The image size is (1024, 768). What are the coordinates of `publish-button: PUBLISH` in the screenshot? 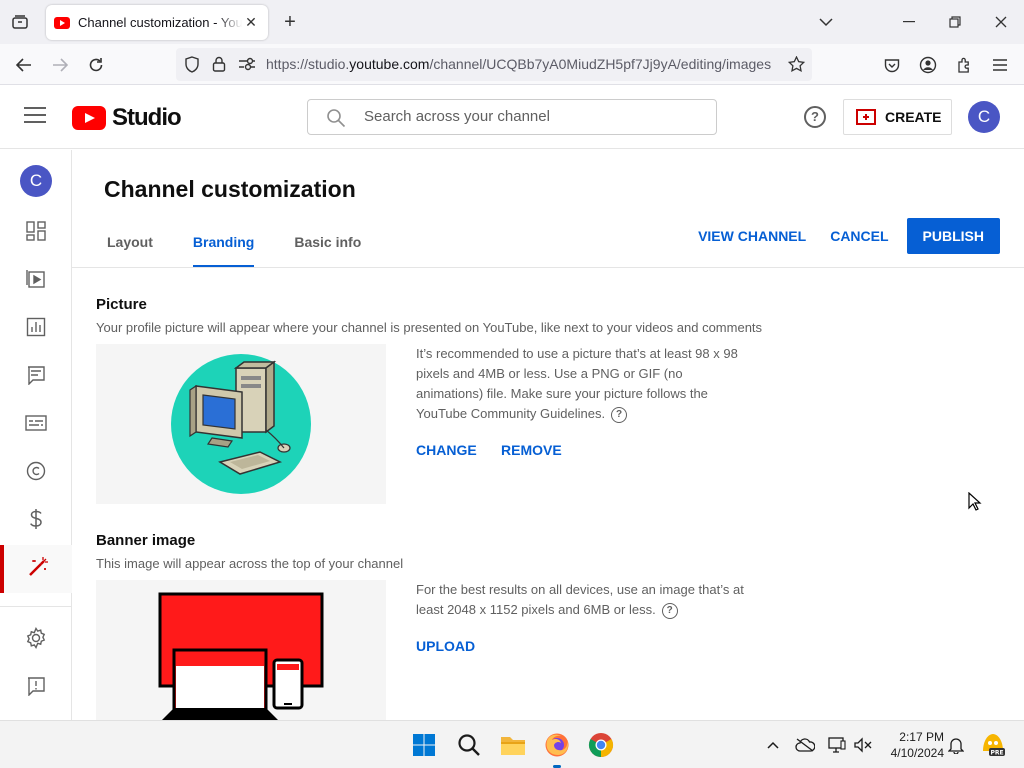 It's located at (953, 236).